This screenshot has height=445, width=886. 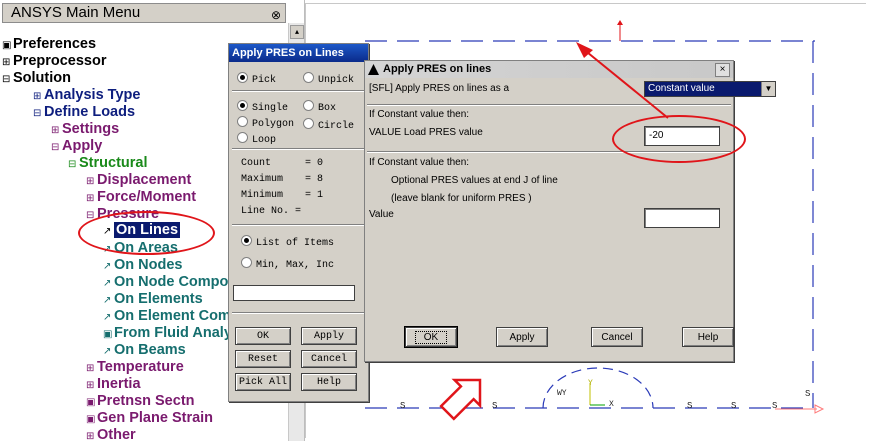 I want to click on picker-pick-all-button: Pick All, so click(x=263, y=382).